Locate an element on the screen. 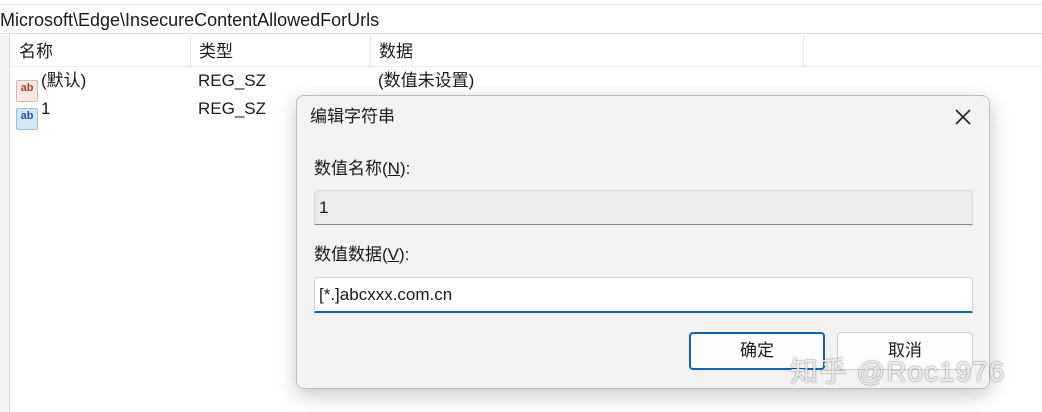 The width and height of the screenshot is (1042, 412). close-icon is located at coordinates (963, 117).